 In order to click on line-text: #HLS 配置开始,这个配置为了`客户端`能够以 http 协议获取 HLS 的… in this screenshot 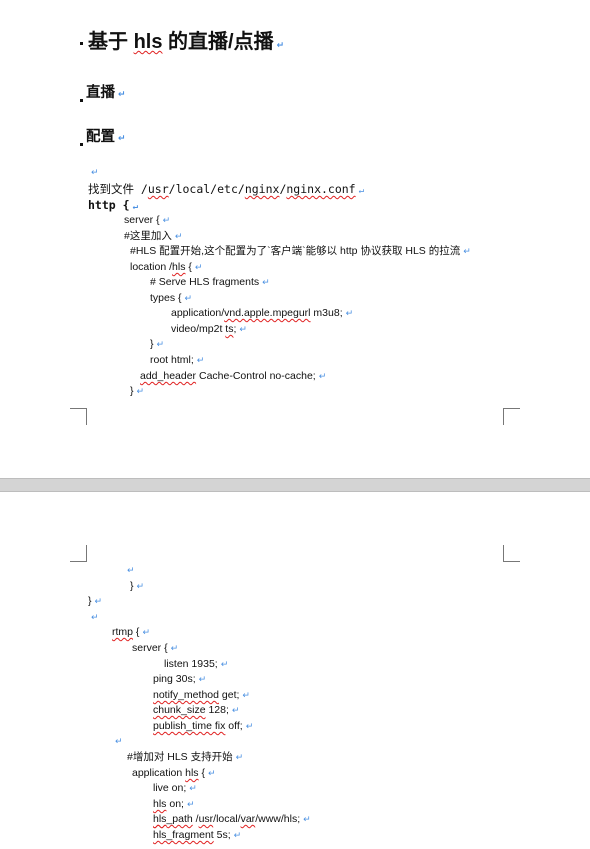, I will do `click(295, 251)`.